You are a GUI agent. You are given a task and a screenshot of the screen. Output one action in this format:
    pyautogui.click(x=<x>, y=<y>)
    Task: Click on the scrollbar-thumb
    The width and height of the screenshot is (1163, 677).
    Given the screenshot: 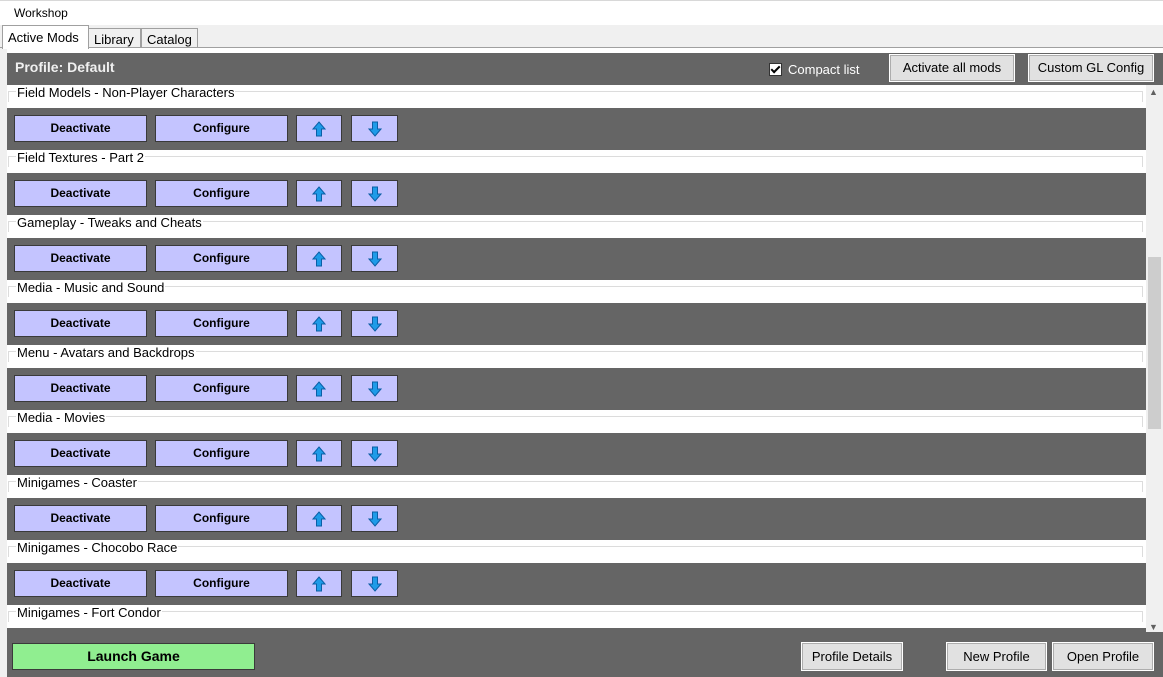 What is the action you would take?
    pyautogui.click(x=1154, y=343)
    